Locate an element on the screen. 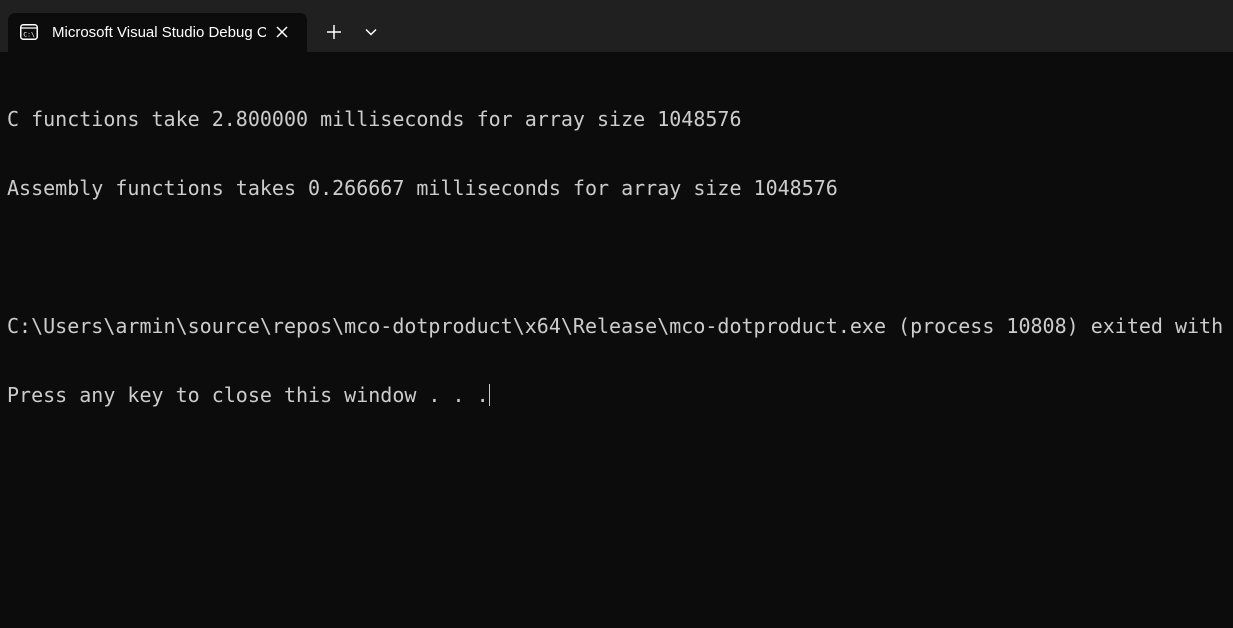 This screenshot has height=628, width=1233. close-icon is located at coordinates (282, 32).